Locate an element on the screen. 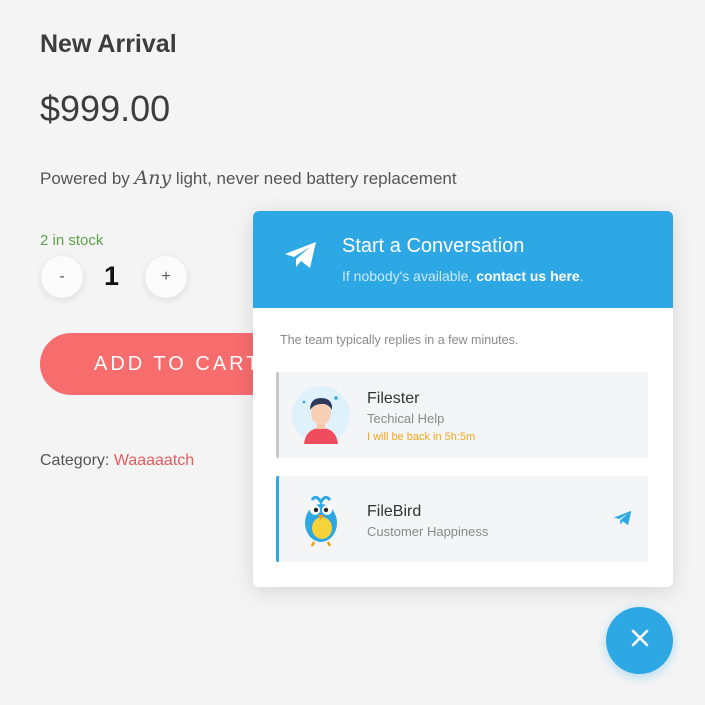  person-avatar is located at coordinates (321, 415).